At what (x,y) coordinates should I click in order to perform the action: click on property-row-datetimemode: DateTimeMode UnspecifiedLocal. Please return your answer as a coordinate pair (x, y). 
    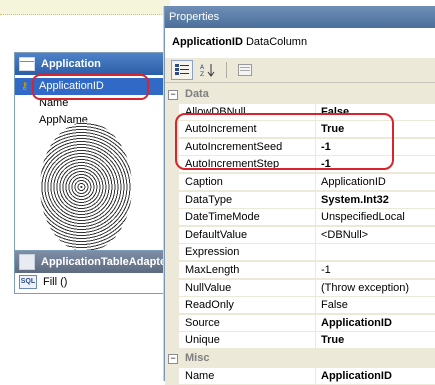
    Looking at the image, I should click on (300, 218).